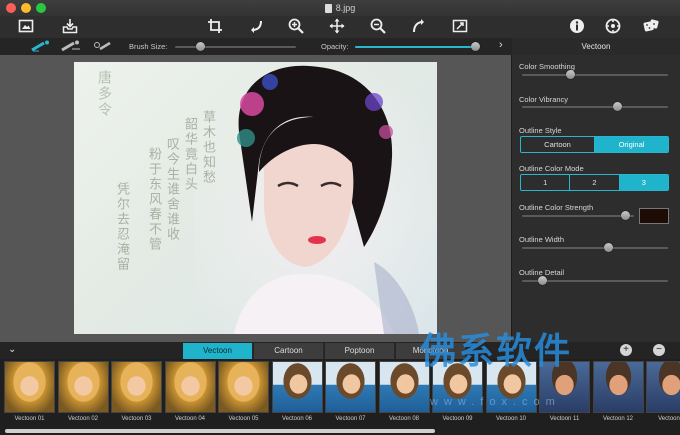 The height and width of the screenshot is (435, 680). I want to click on close-window-button, so click(11, 8).